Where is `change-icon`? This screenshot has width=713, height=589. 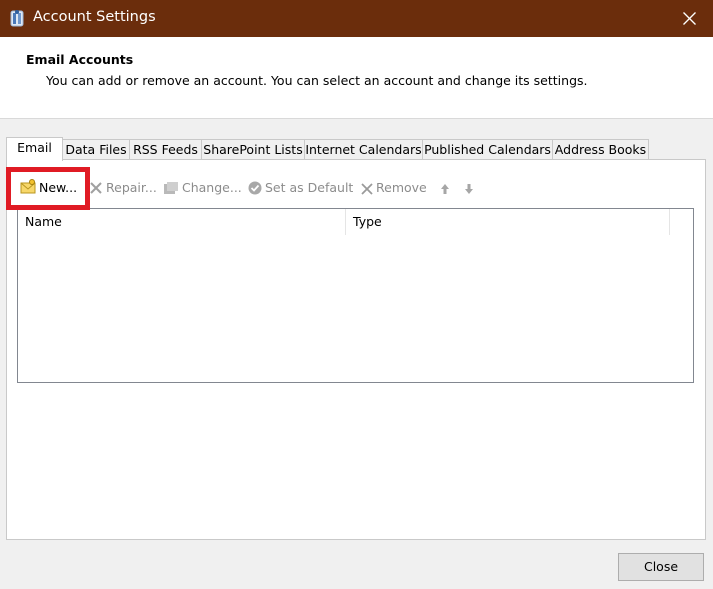 change-icon is located at coordinates (171, 188).